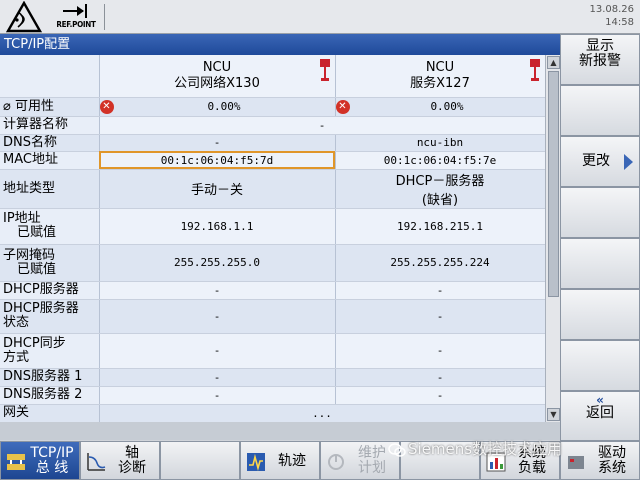  I want to click on vertical-scrollbar: ▲ ▼, so click(552, 238).